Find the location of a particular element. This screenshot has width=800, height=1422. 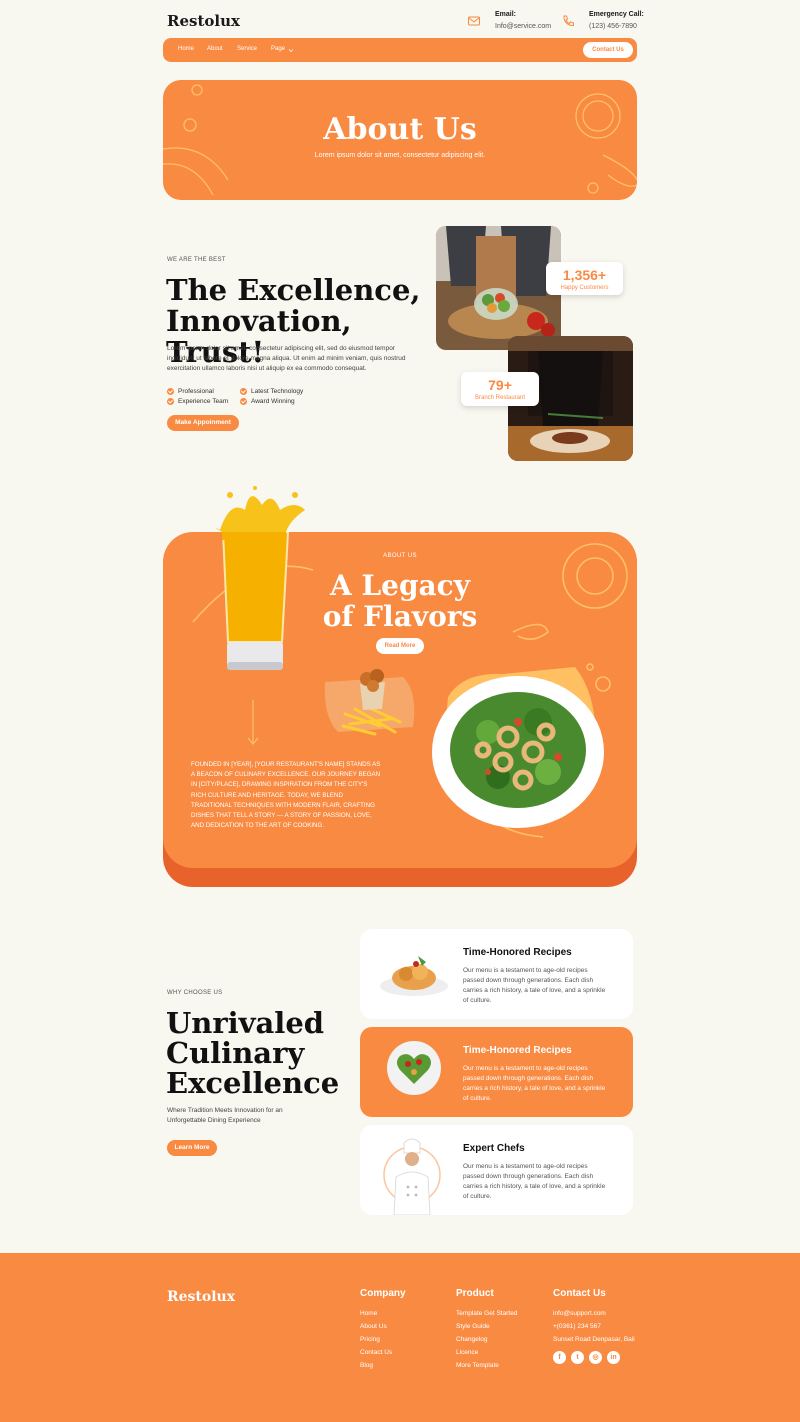

contact-us-button: Contact Us is located at coordinates (608, 50).